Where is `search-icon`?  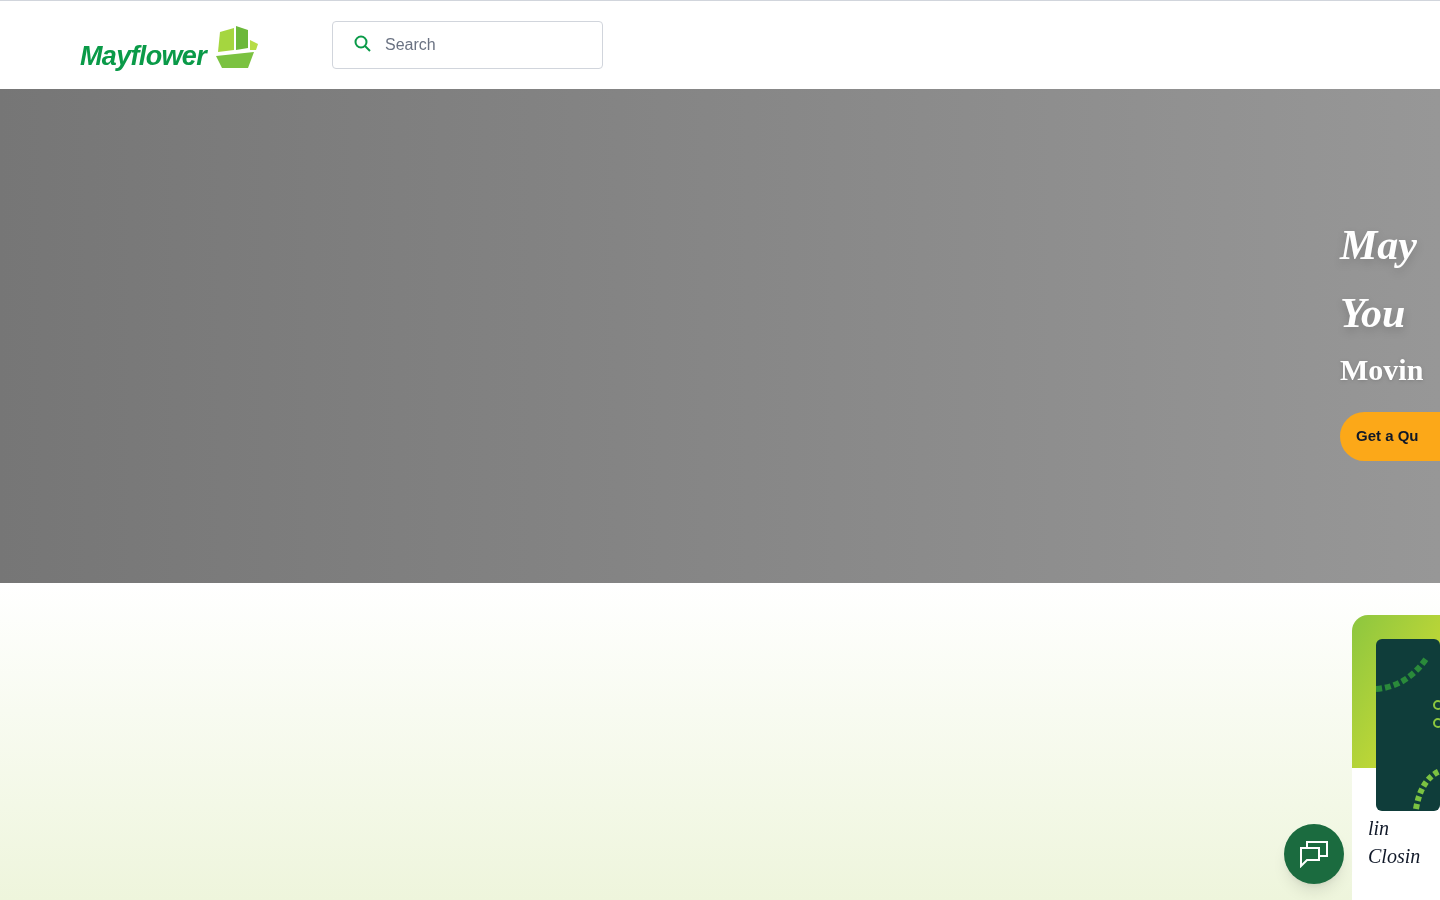 search-icon is located at coordinates (363, 44).